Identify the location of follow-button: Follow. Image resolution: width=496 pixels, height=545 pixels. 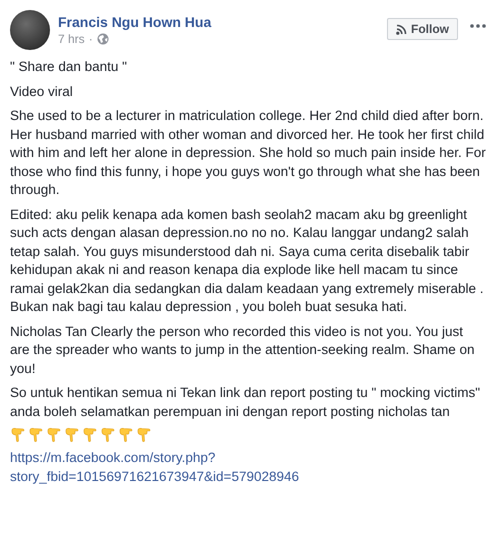
(422, 29).